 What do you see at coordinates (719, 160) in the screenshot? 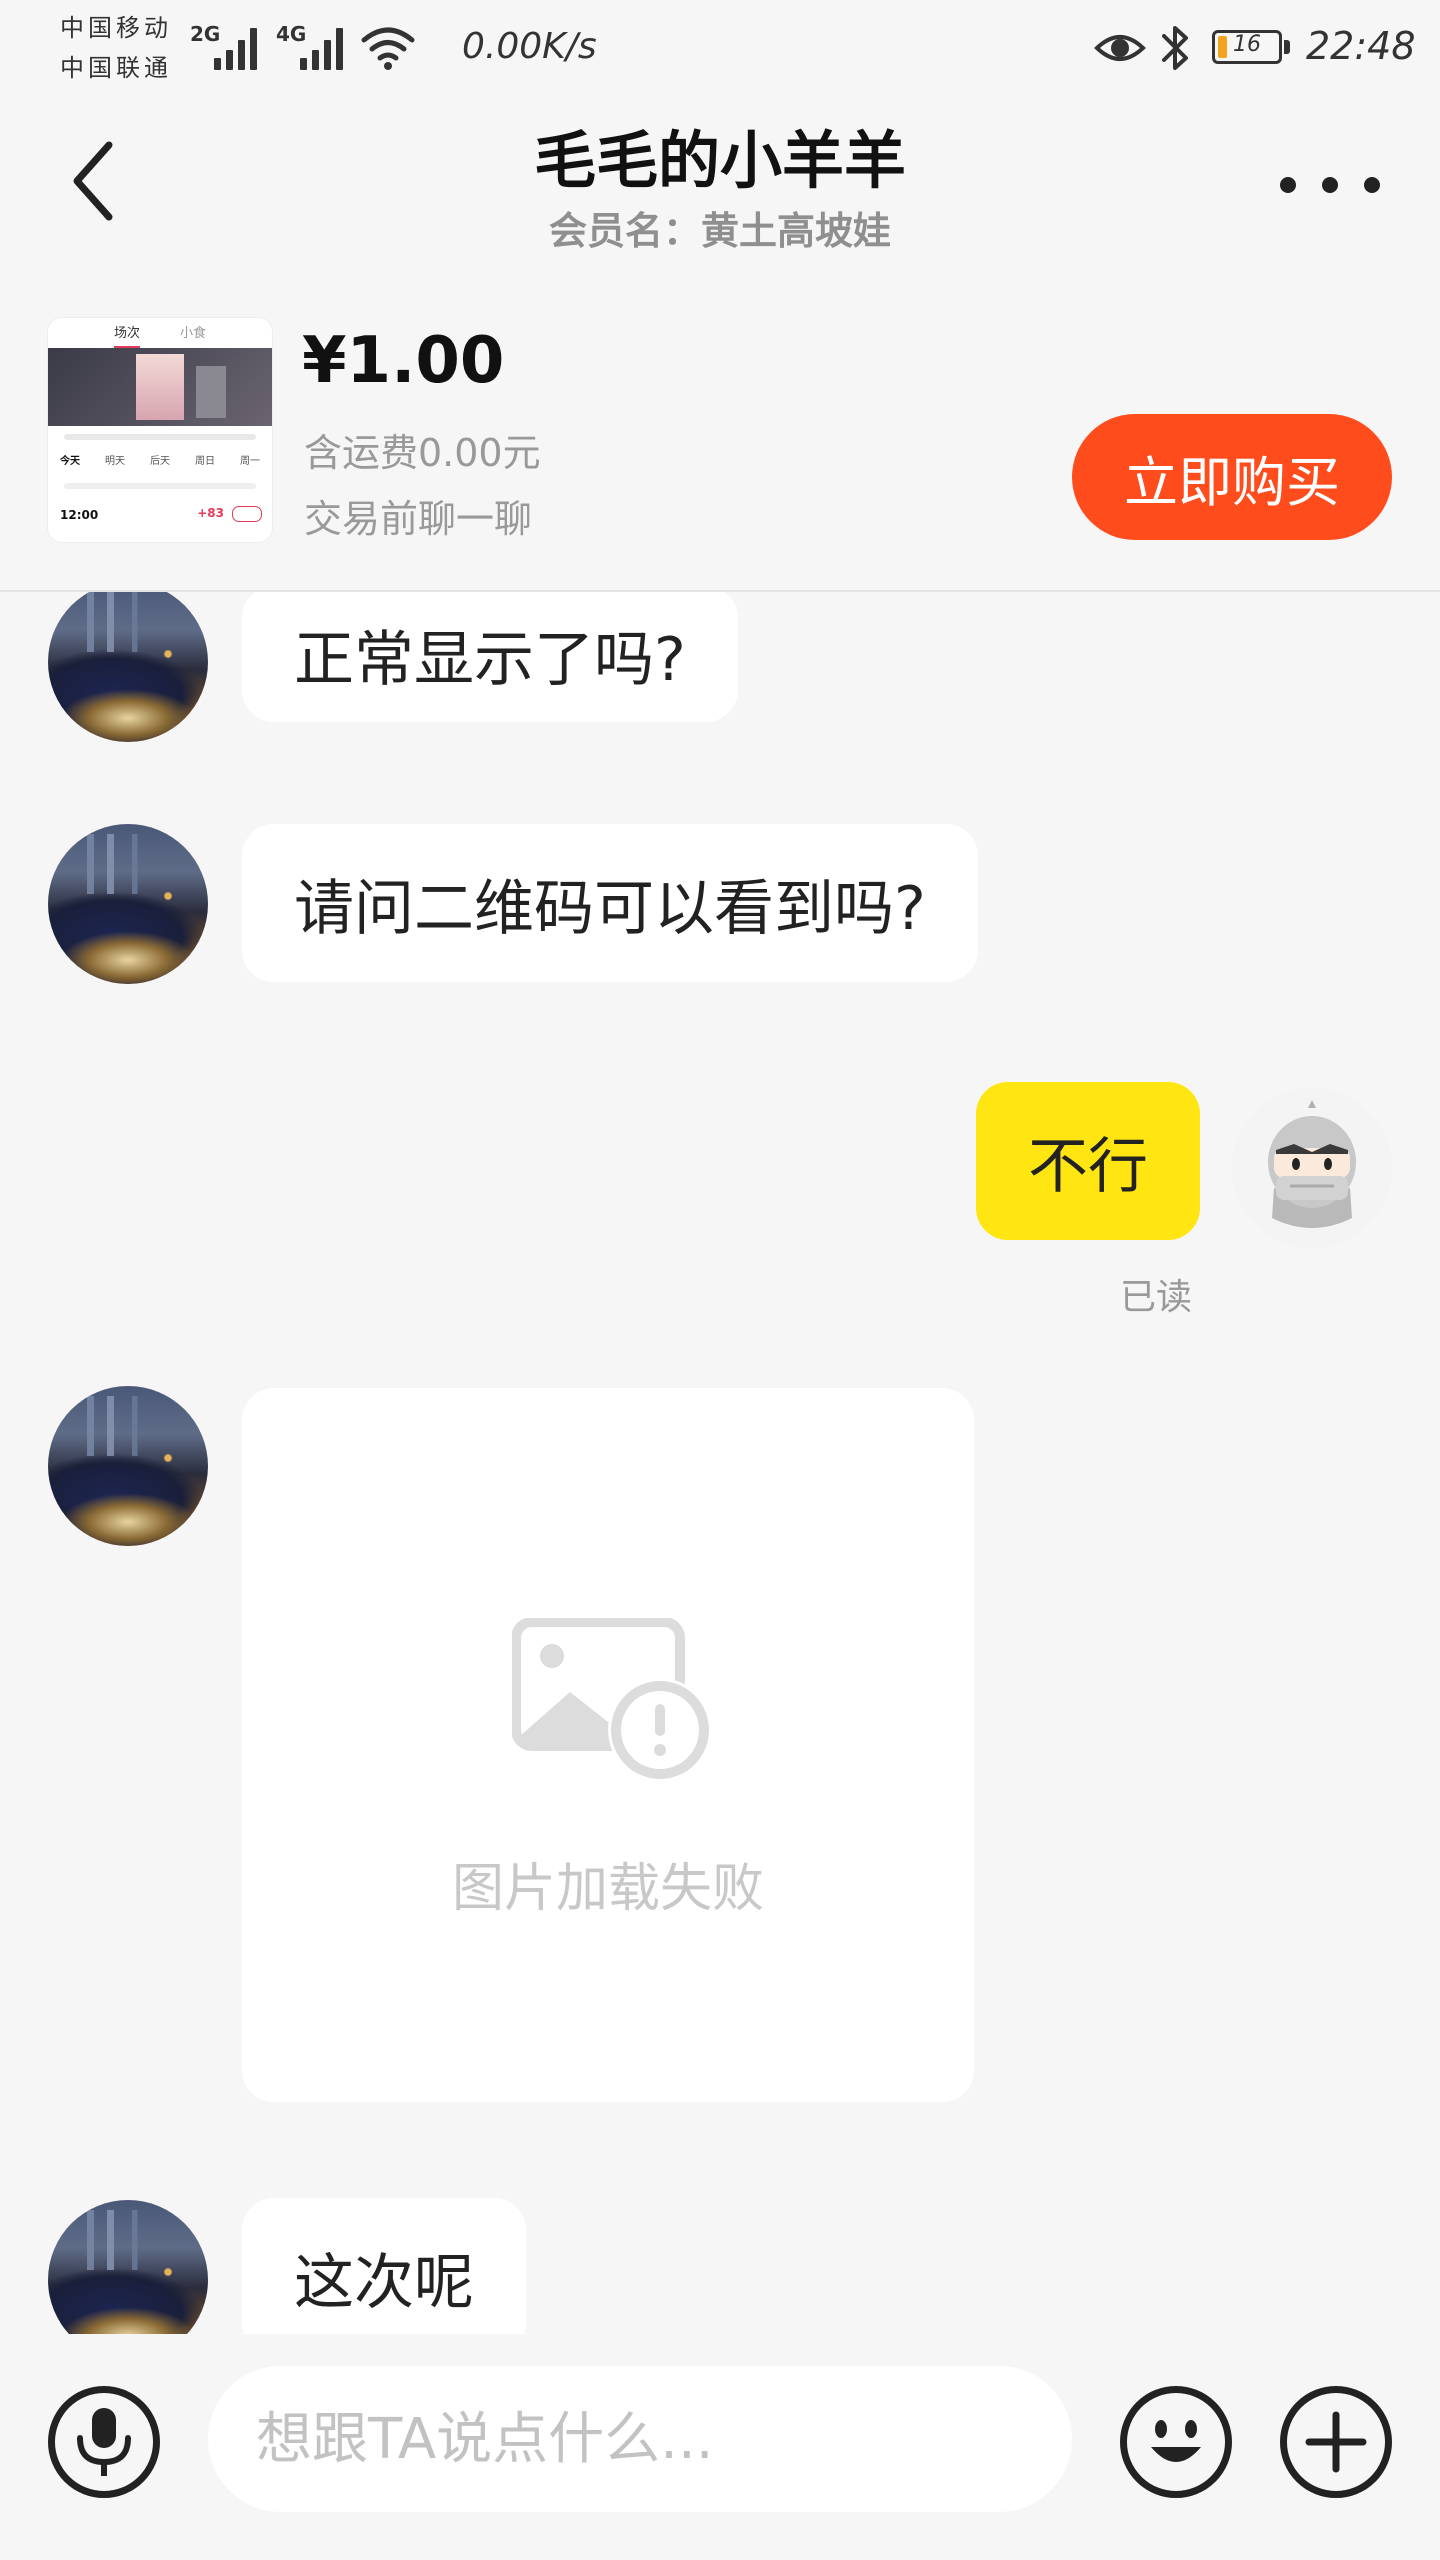
I see `page-title: 毛毛的小羊羊` at bounding box center [719, 160].